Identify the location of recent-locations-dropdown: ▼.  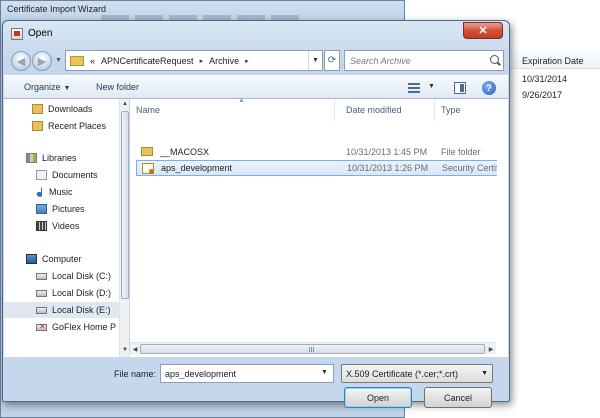
(58, 60).